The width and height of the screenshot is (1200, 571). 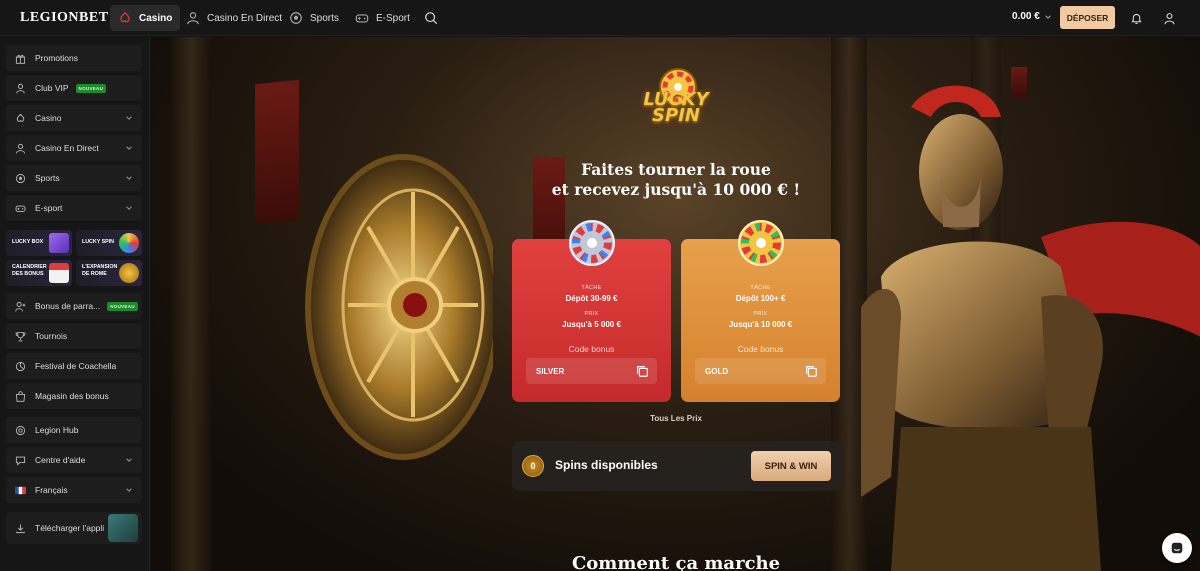 I want to click on sidebar-item-bonus-shop: Magasin des bonus, so click(x=74, y=396).